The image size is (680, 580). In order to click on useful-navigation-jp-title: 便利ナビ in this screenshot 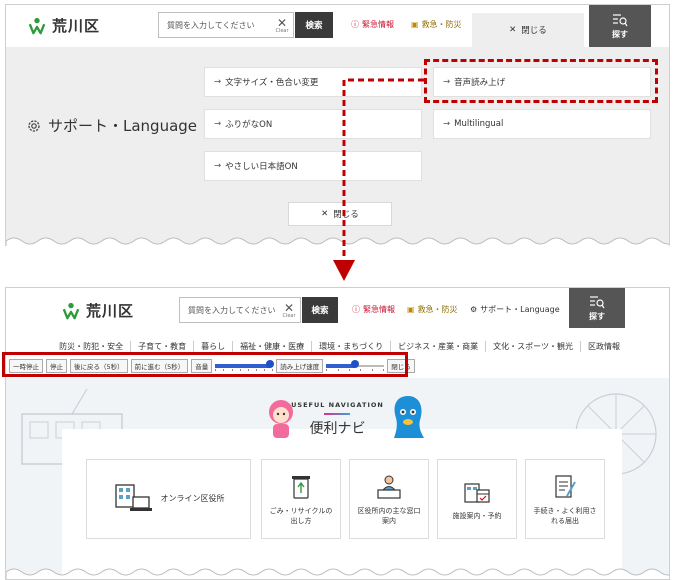, I will do `click(337, 429)`.